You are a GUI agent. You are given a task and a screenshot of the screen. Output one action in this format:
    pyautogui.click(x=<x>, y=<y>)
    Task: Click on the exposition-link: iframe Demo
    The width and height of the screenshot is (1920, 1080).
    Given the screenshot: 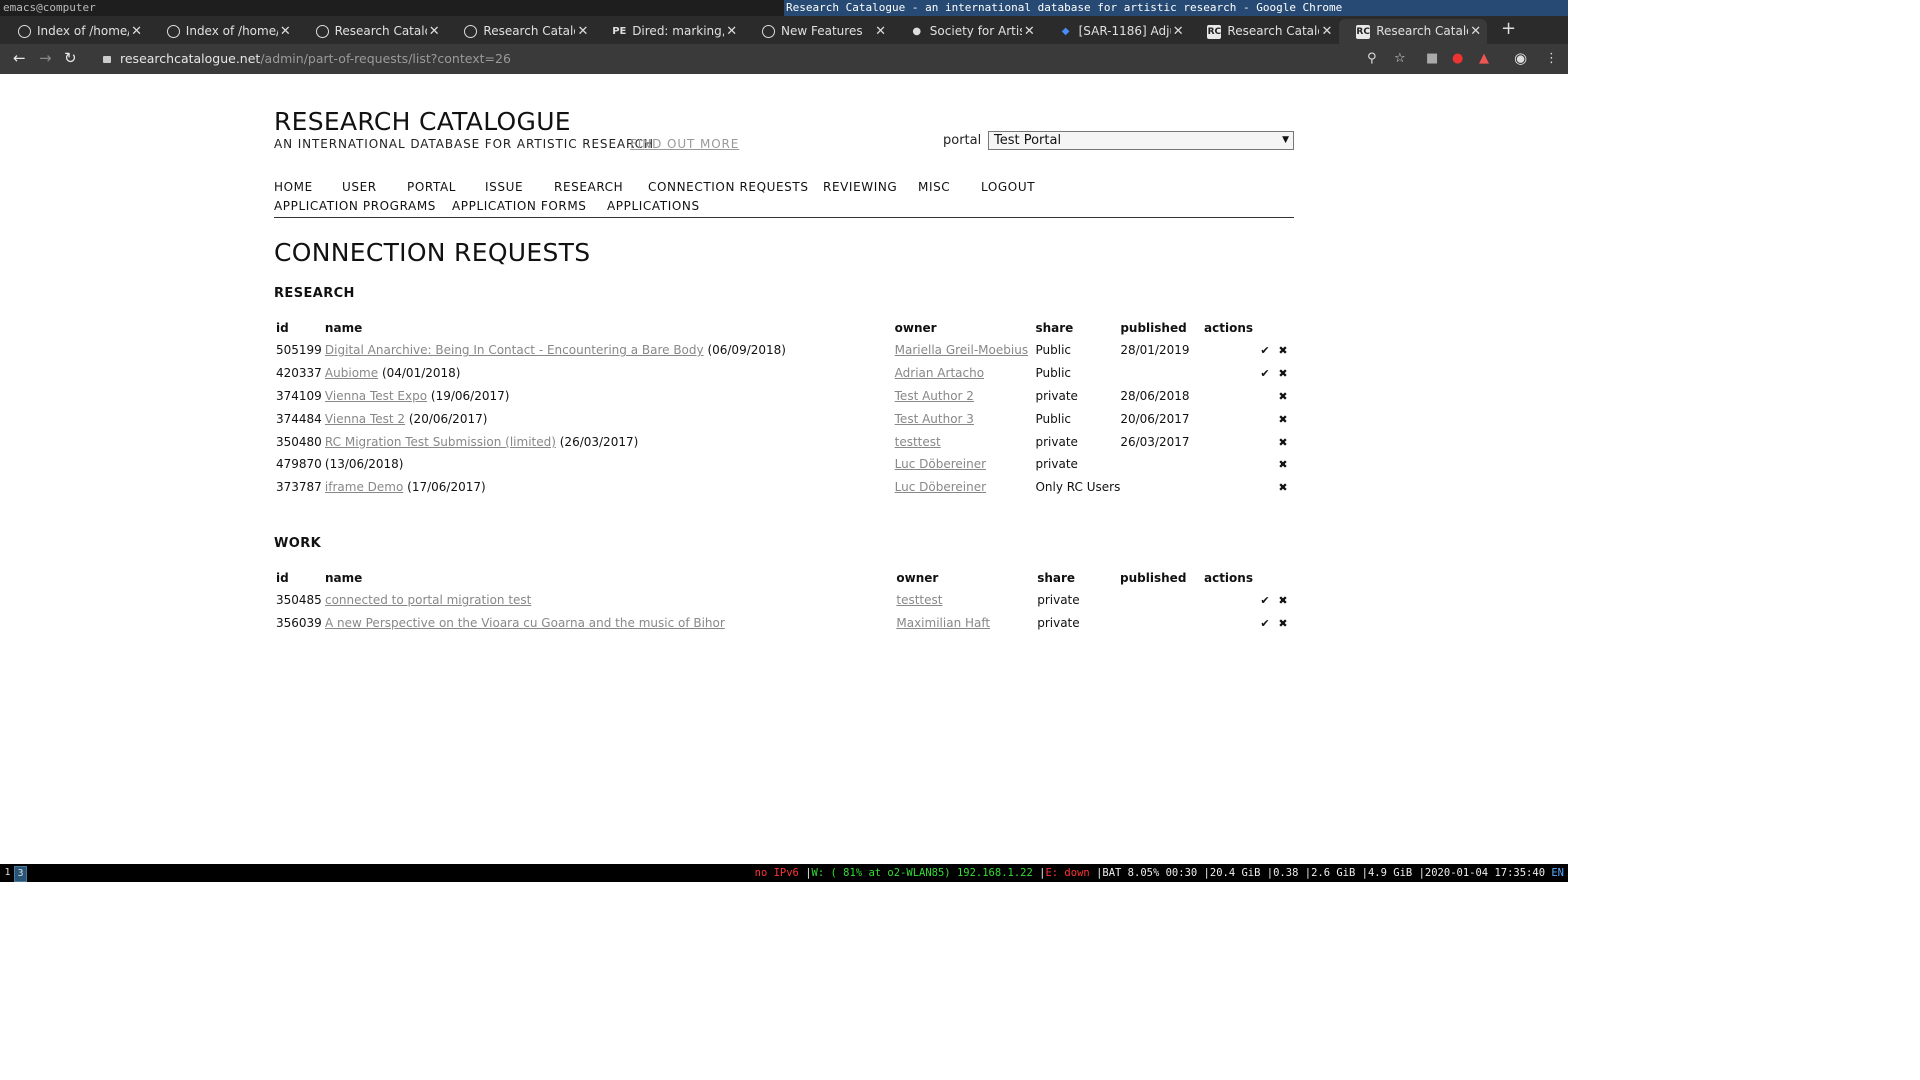 What is the action you would take?
    pyautogui.click(x=364, y=487)
    